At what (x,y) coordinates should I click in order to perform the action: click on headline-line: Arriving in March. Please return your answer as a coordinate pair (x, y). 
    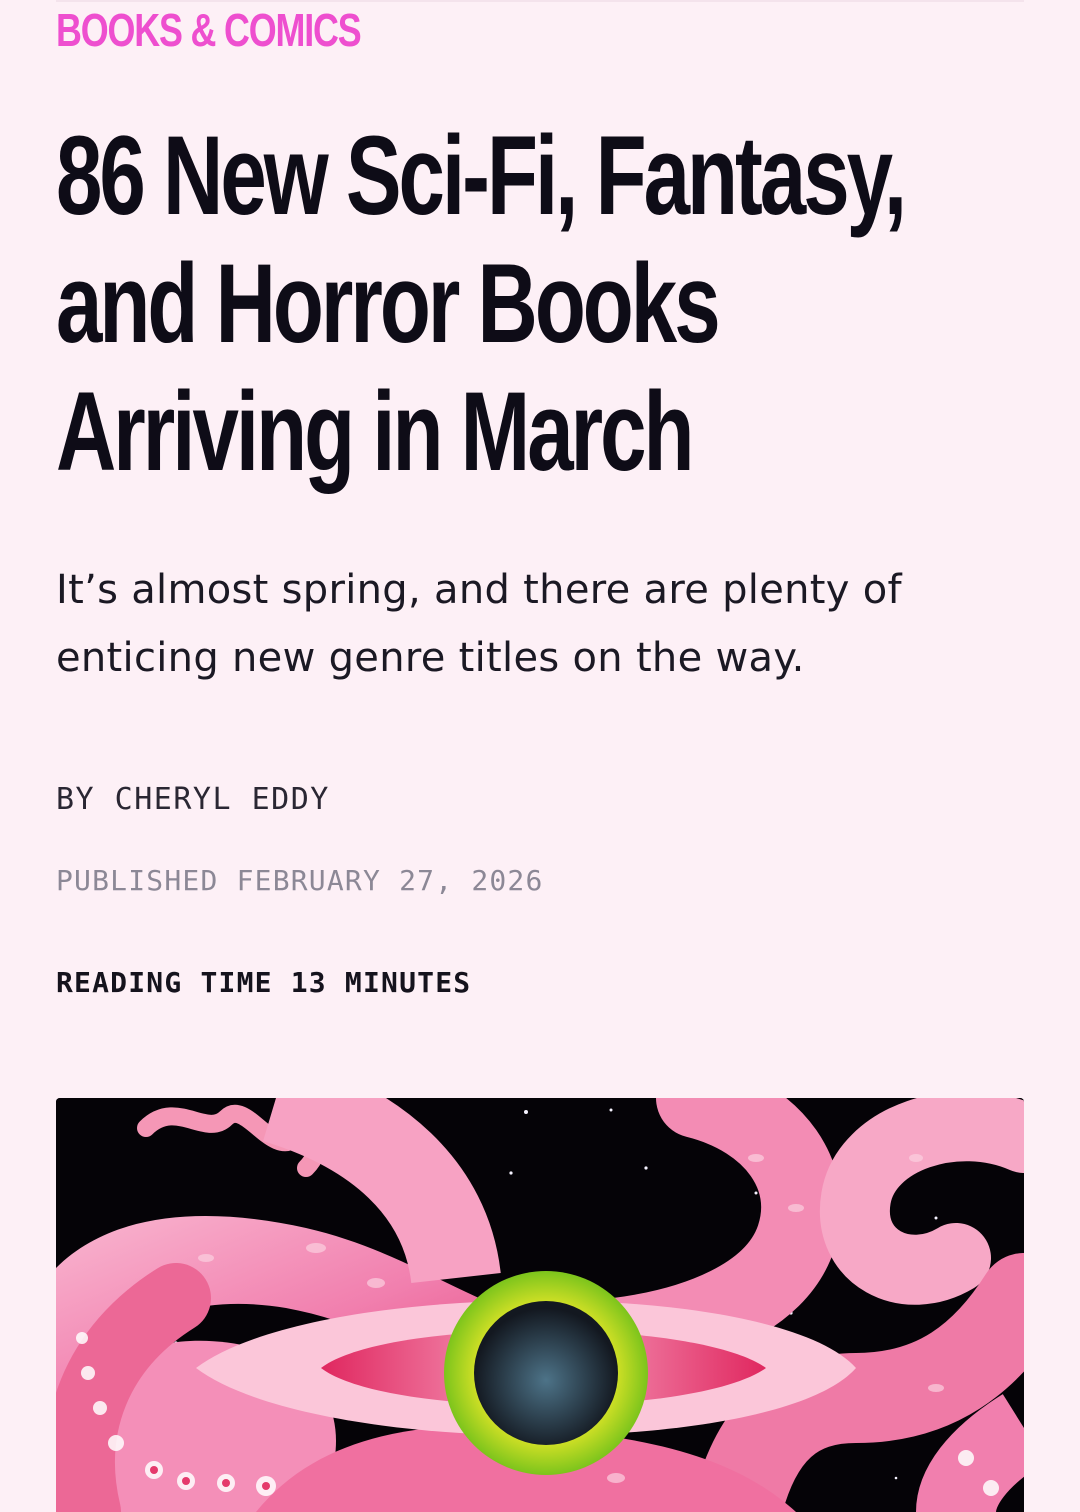
    Looking at the image, I should click on (375, 431).